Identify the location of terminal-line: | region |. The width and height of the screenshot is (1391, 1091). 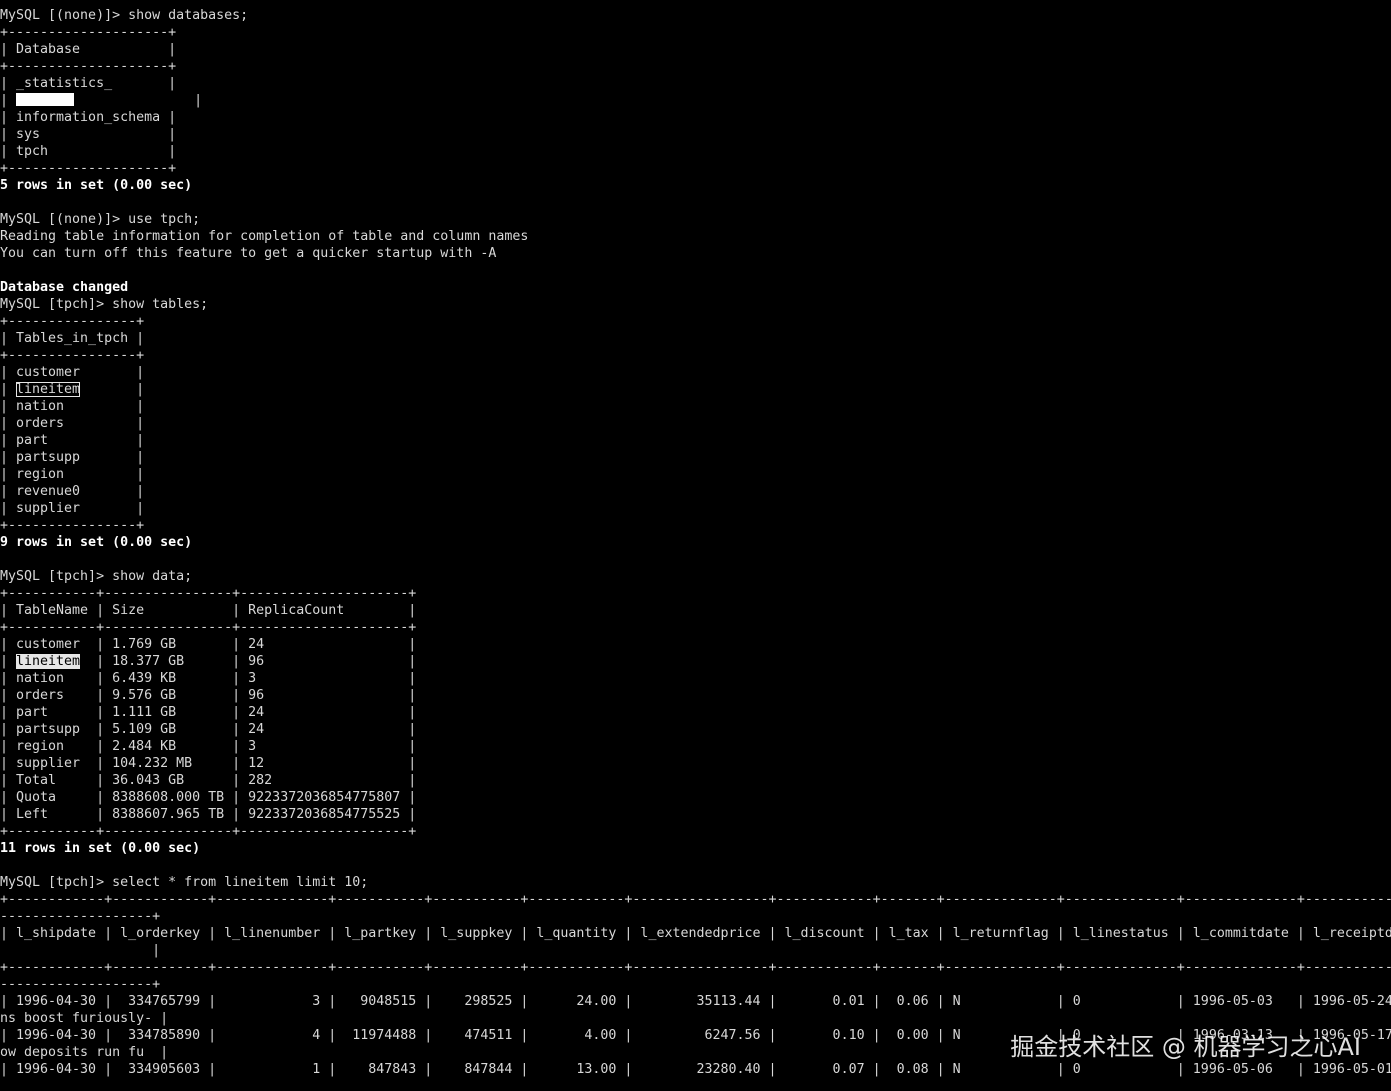
(72, 474).